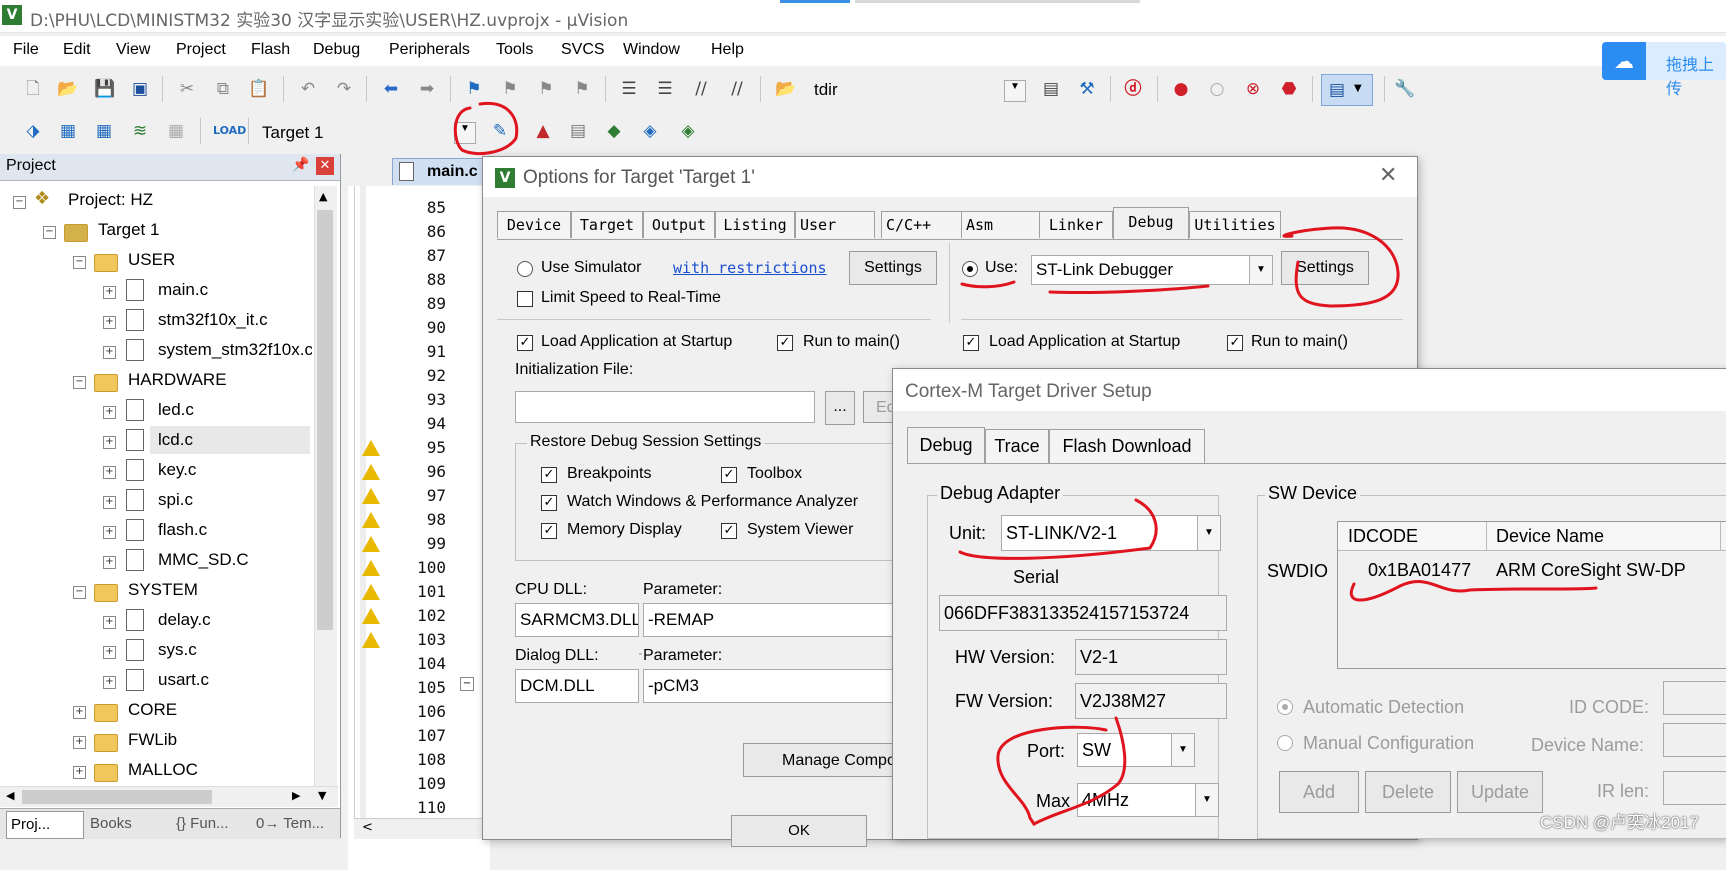 This screenshot has width=1726, height=870. Describe the element at coordinates (785, 343) in the screenshot. I see `run-to-main-checkbox-left: ✓` at that location.